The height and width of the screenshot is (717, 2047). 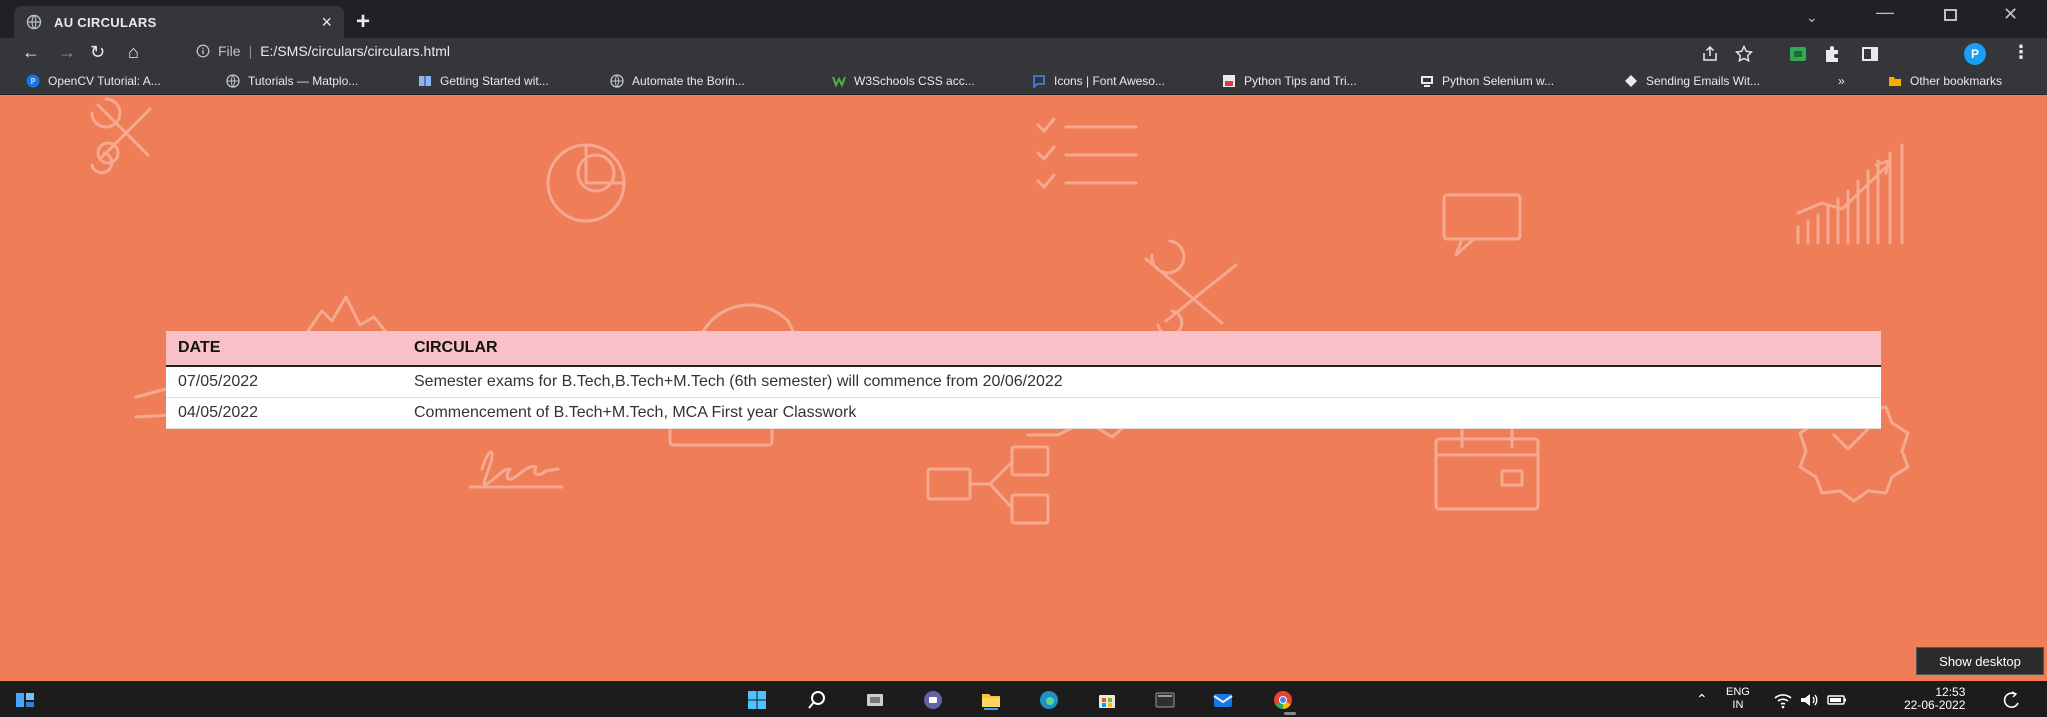 What do you see at coordinates (817, 700) in the screenshot?
I see `search-icon` at bounding box center [817, 700].